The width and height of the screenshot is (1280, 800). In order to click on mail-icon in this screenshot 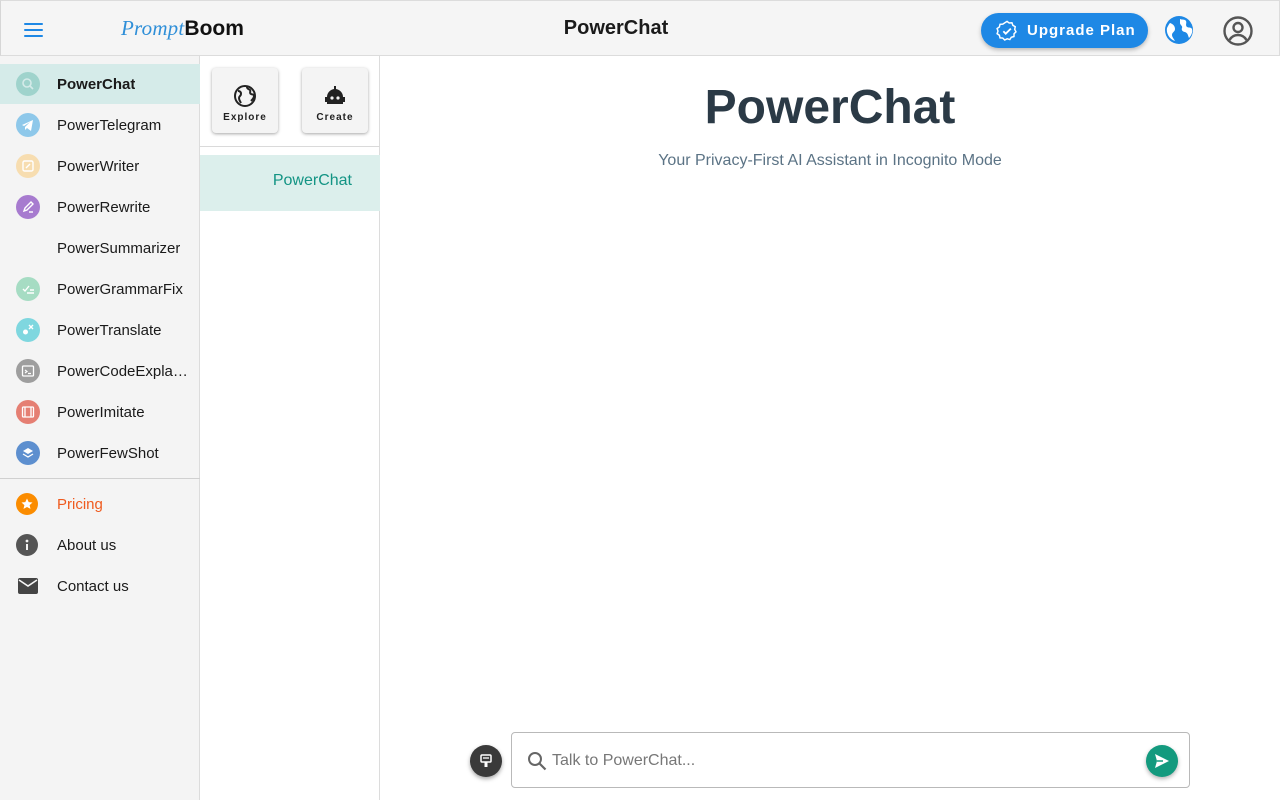, I will do `click(28, 586)`.